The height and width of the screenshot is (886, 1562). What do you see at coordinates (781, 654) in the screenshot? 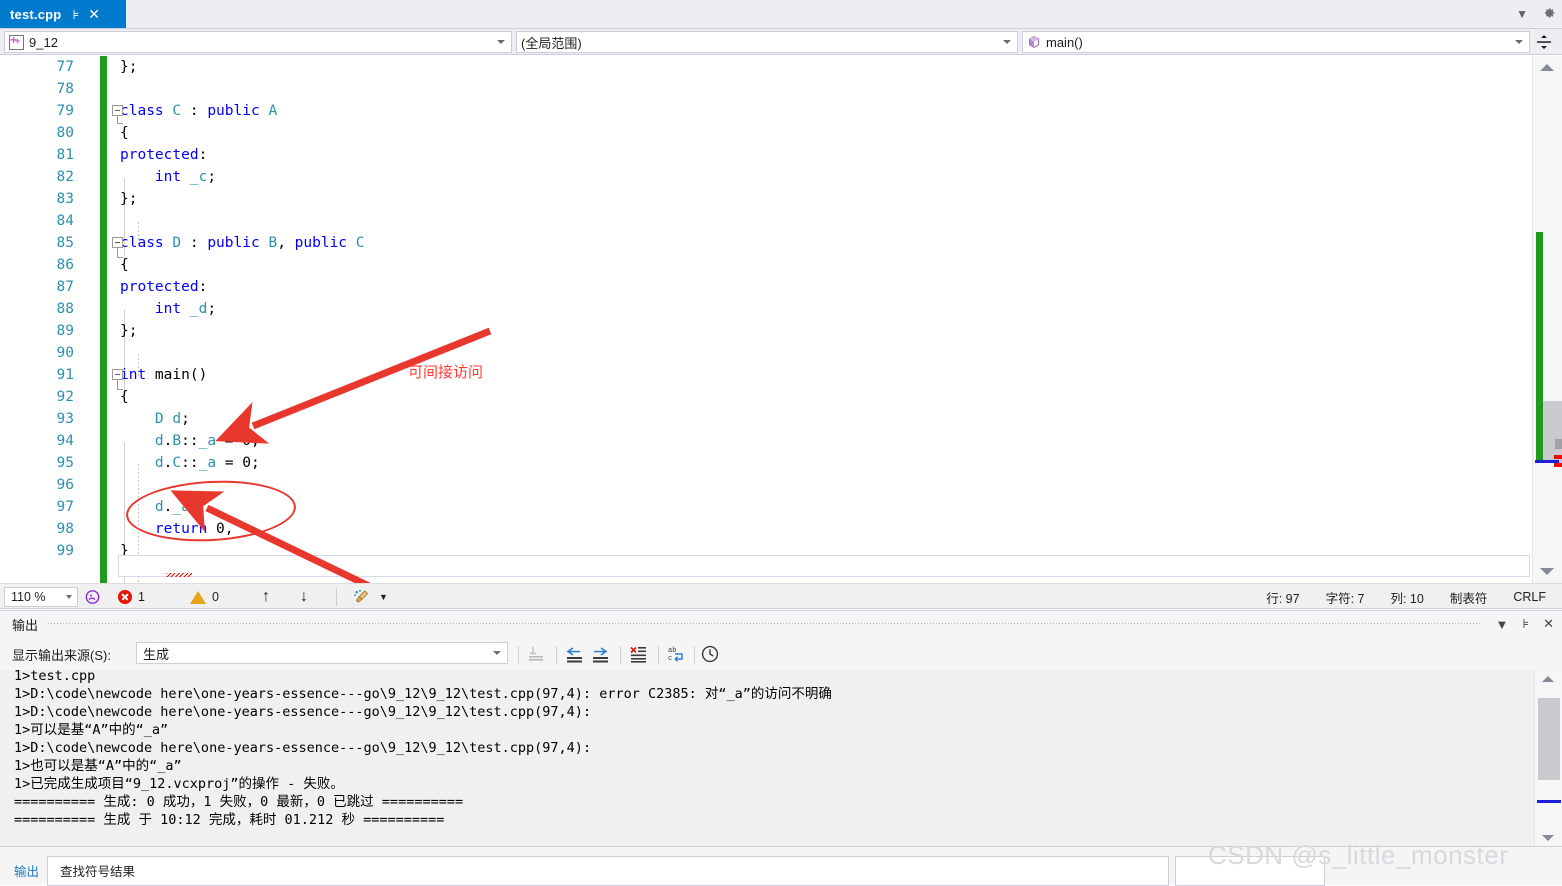
I see `output-toolbar: 显示输出来源(S): 生成 ab c` at bounding box center [781, 654].